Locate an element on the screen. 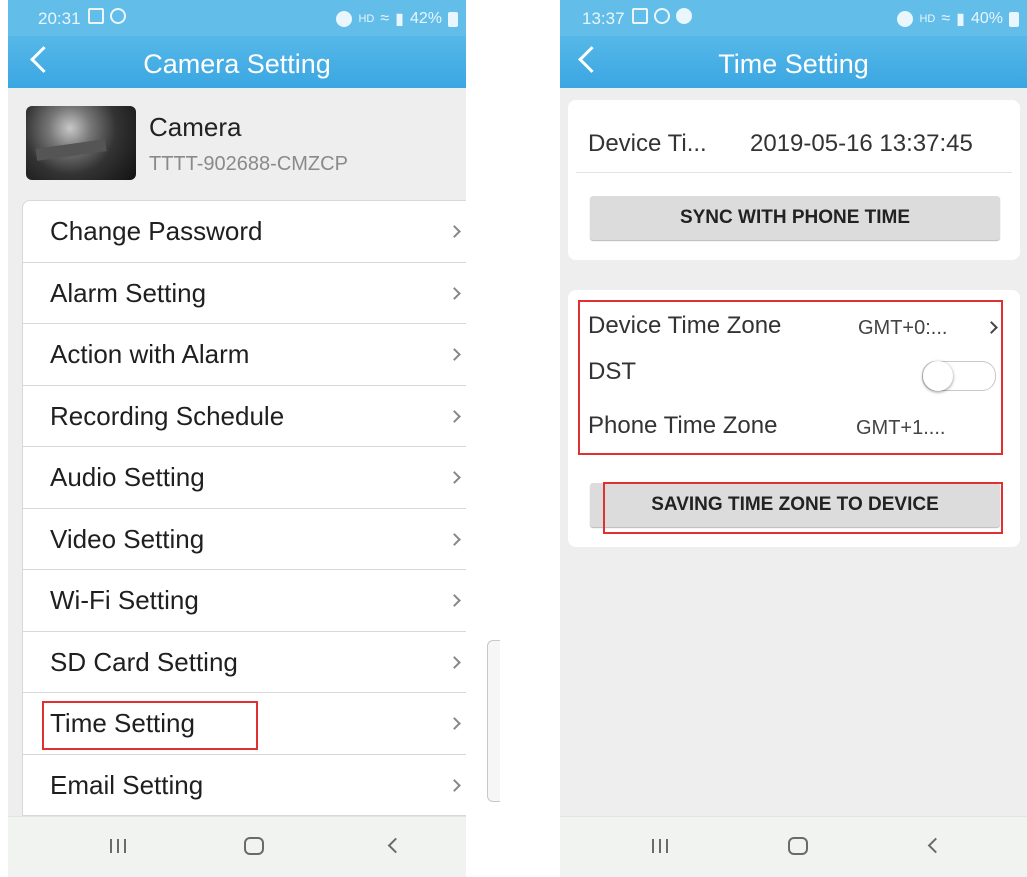  menu-item-sd-card-setting: SD Card Setting is located at coordinates (244, 662).